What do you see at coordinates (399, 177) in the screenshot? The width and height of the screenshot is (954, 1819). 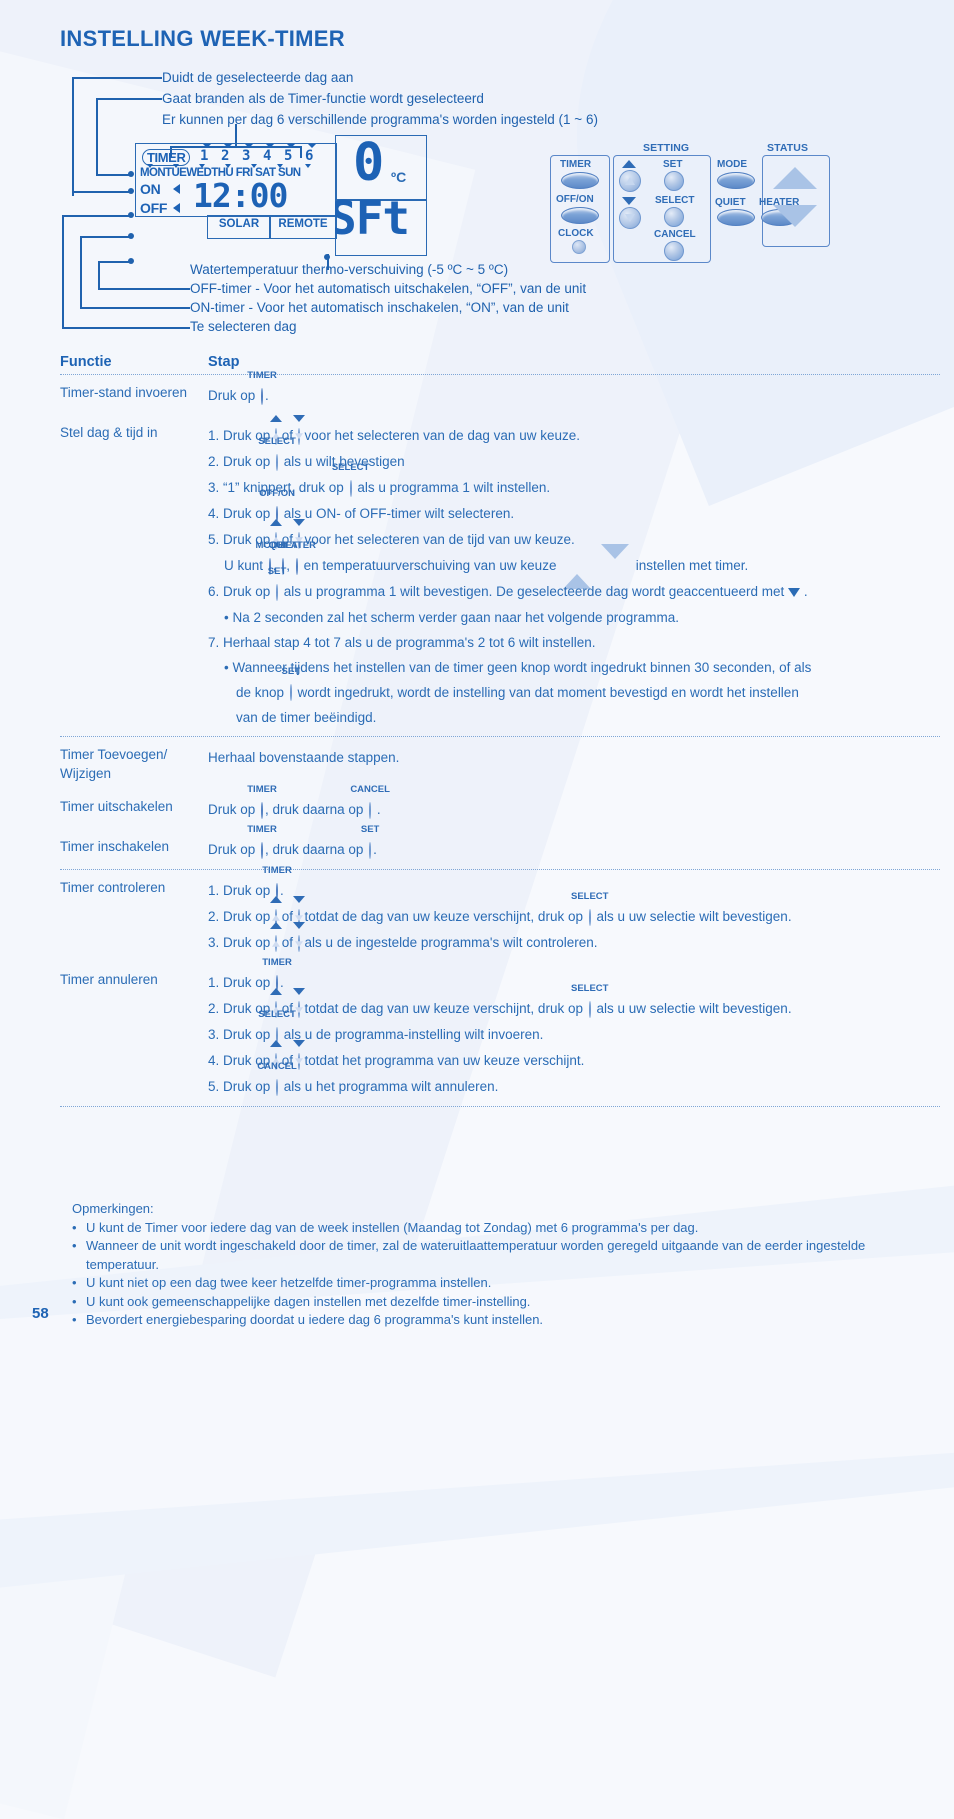 I see `lcd-temp-unit: ºC` at bounding box center [399, 177].